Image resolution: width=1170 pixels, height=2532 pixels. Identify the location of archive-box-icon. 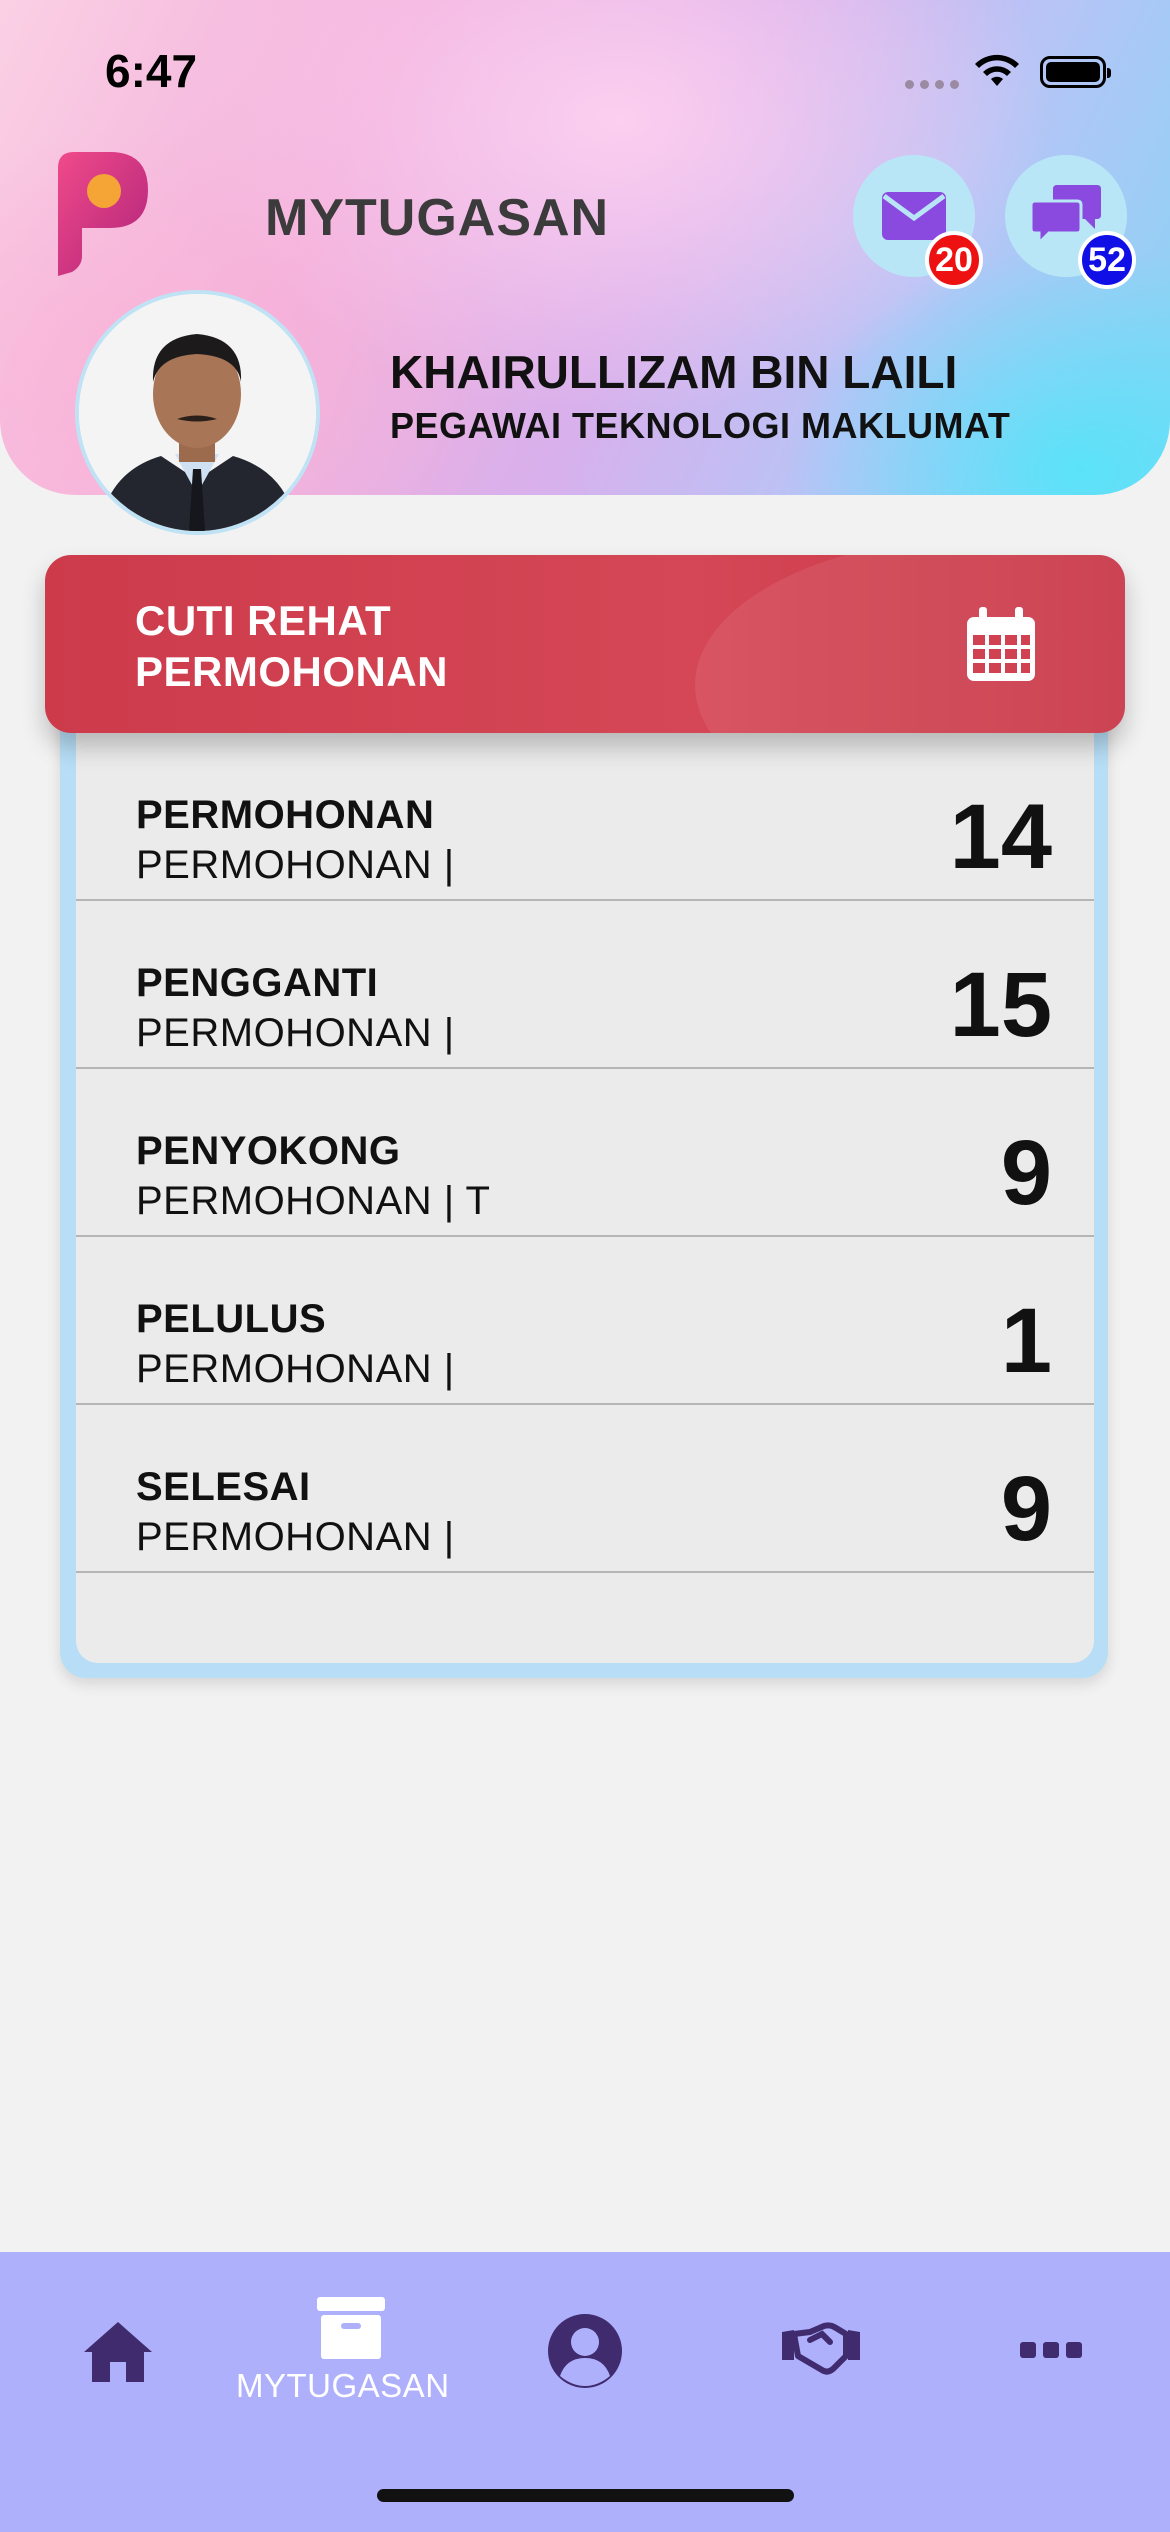
(351, 2328).